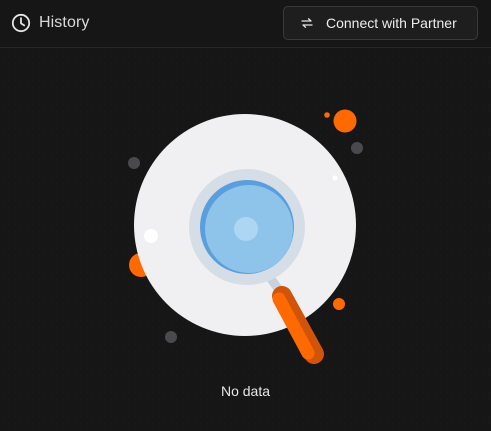  I want to click on swap-arrows-icon, so click(307, 23).